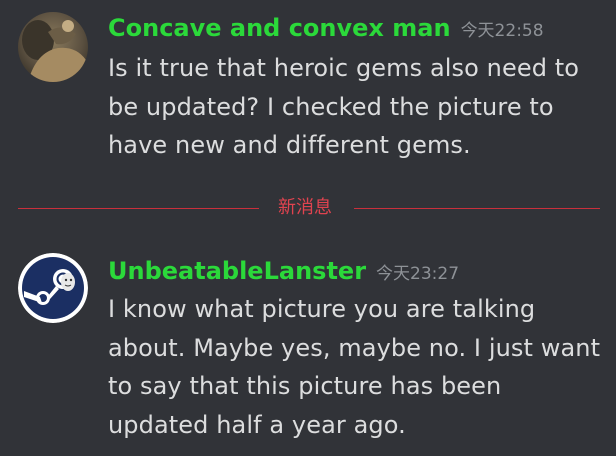 The width and height of the screenshot is (616, 456). What do you see at coordinates (237, 271) in the screenshot?
I see `username: UnbeatableLanster` at bounding box center [237, 271].